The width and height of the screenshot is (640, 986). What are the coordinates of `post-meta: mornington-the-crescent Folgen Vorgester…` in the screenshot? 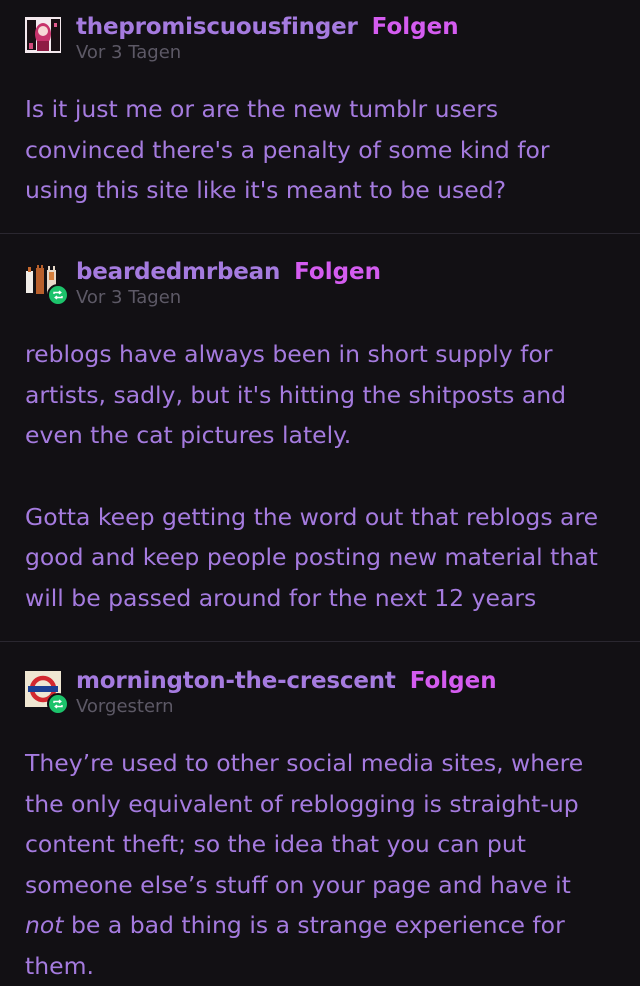 It's located at (286, 692).